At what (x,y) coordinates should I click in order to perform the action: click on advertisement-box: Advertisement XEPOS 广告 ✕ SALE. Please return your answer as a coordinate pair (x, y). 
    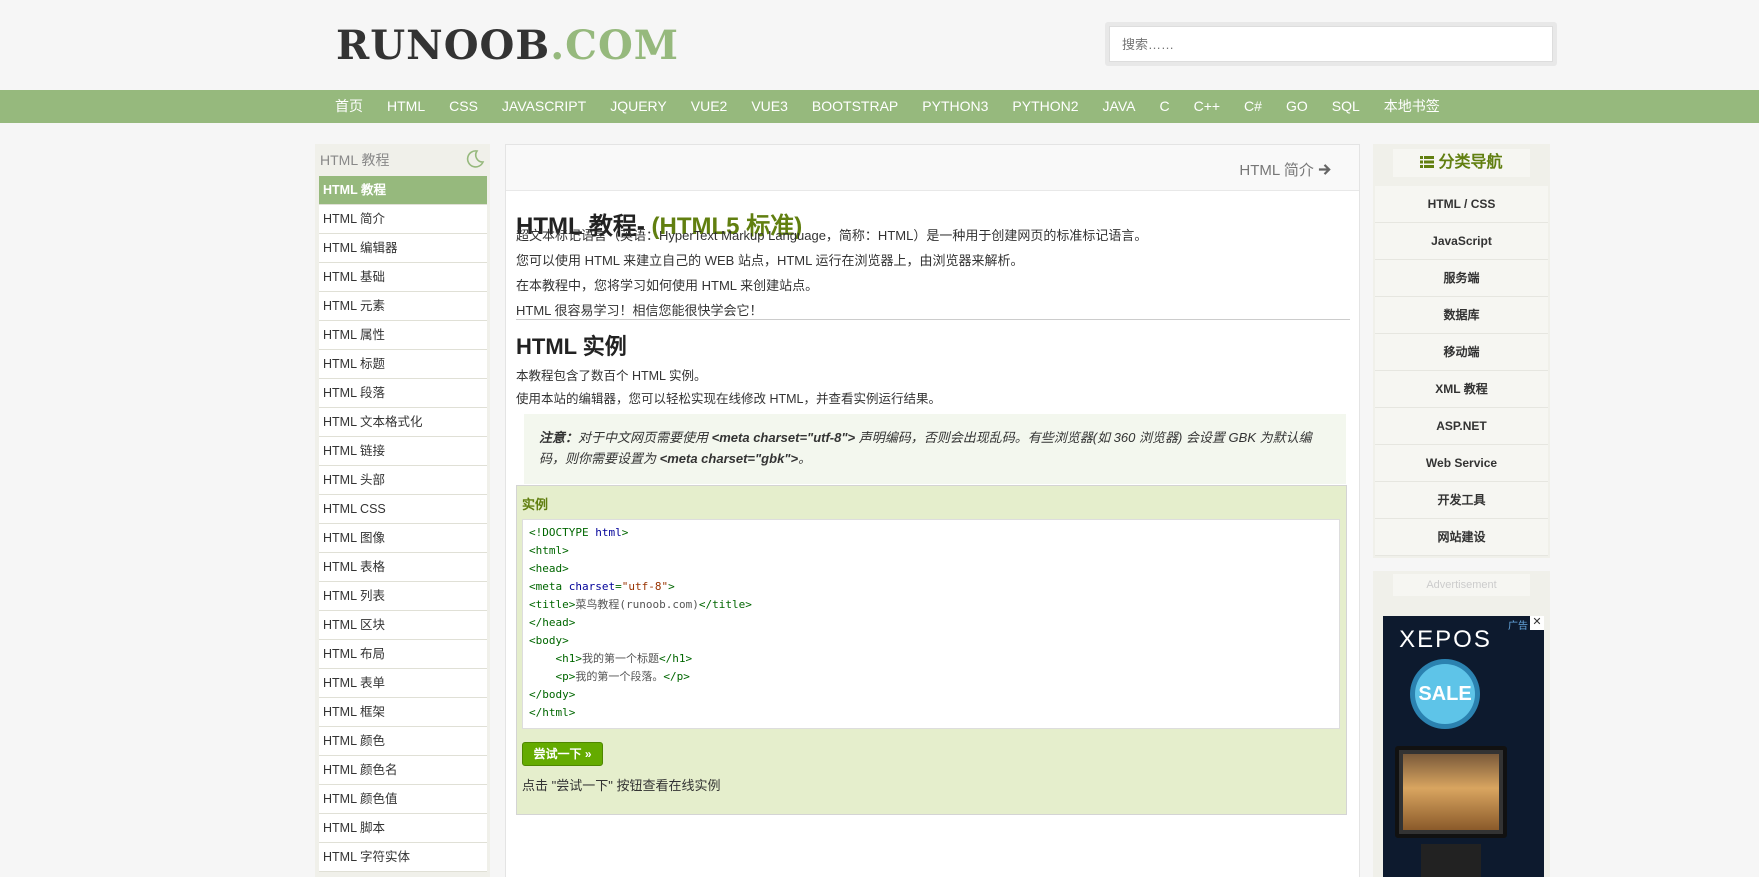
    Looking at the image, I should click on (1461, 724).